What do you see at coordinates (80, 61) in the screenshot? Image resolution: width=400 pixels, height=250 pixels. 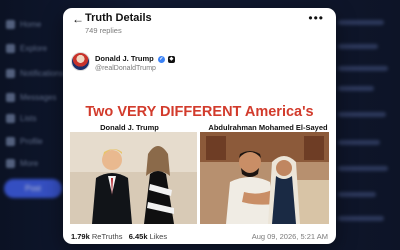 I see `avatar` at bounding box center [80, 61].